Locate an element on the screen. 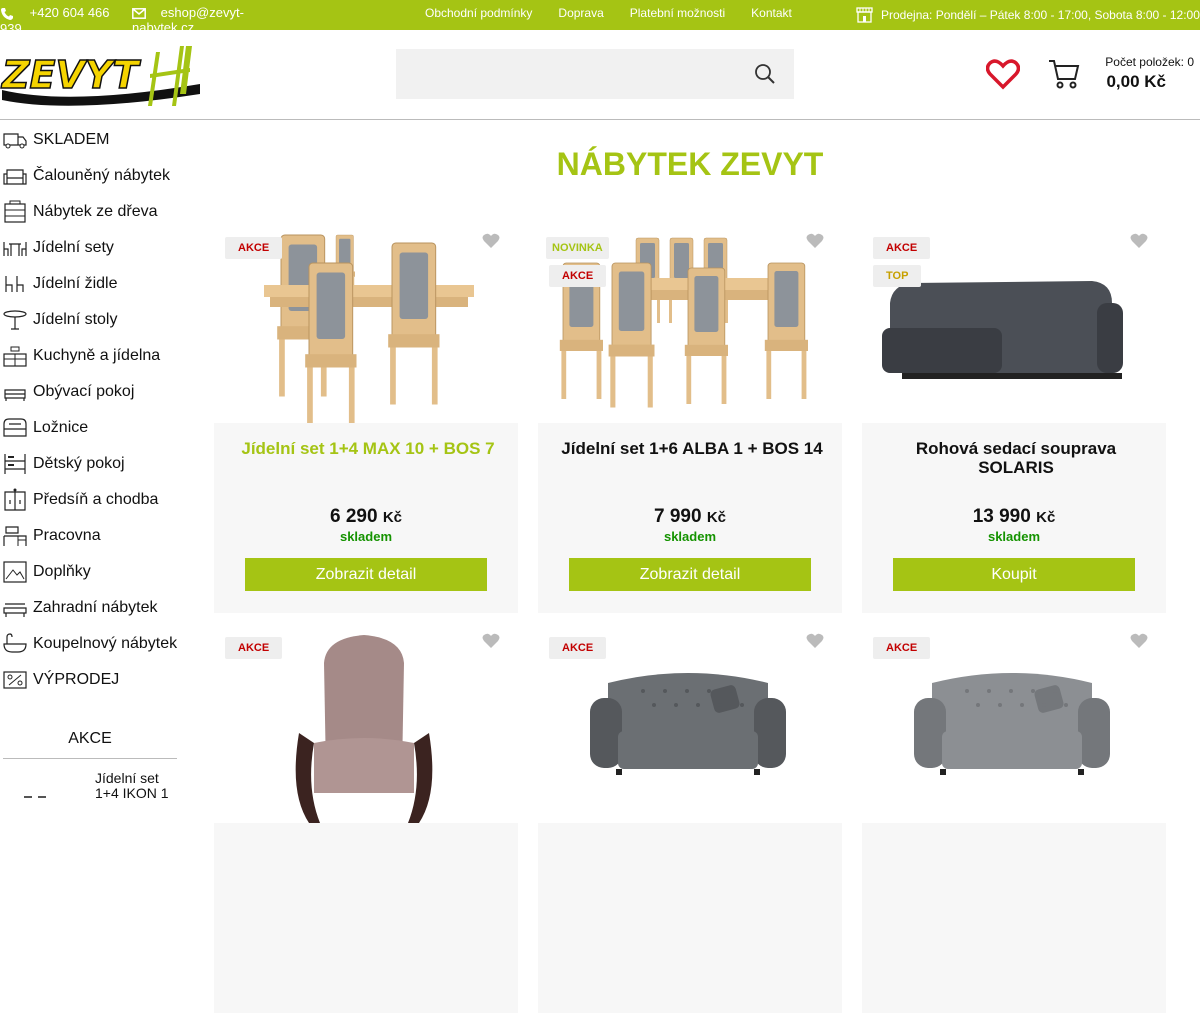 The height and width of the screenshot is (1013, 1200). product-name: Rohová sedací souprava SOLARIS is located at coordinates (1016, 458).